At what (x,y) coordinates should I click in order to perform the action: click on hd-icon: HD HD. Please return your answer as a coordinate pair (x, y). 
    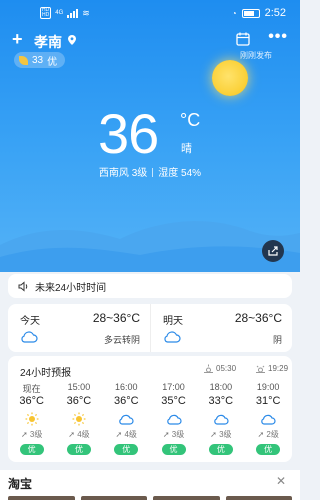
    Looking at the image, I should click on (46, 13).